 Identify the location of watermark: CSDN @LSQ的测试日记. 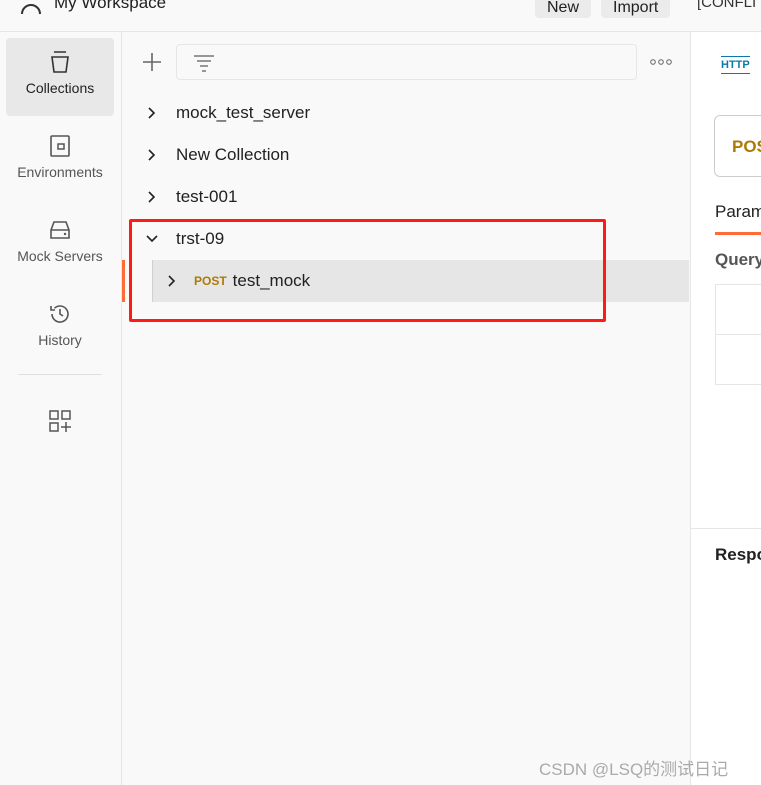
(634, 769).